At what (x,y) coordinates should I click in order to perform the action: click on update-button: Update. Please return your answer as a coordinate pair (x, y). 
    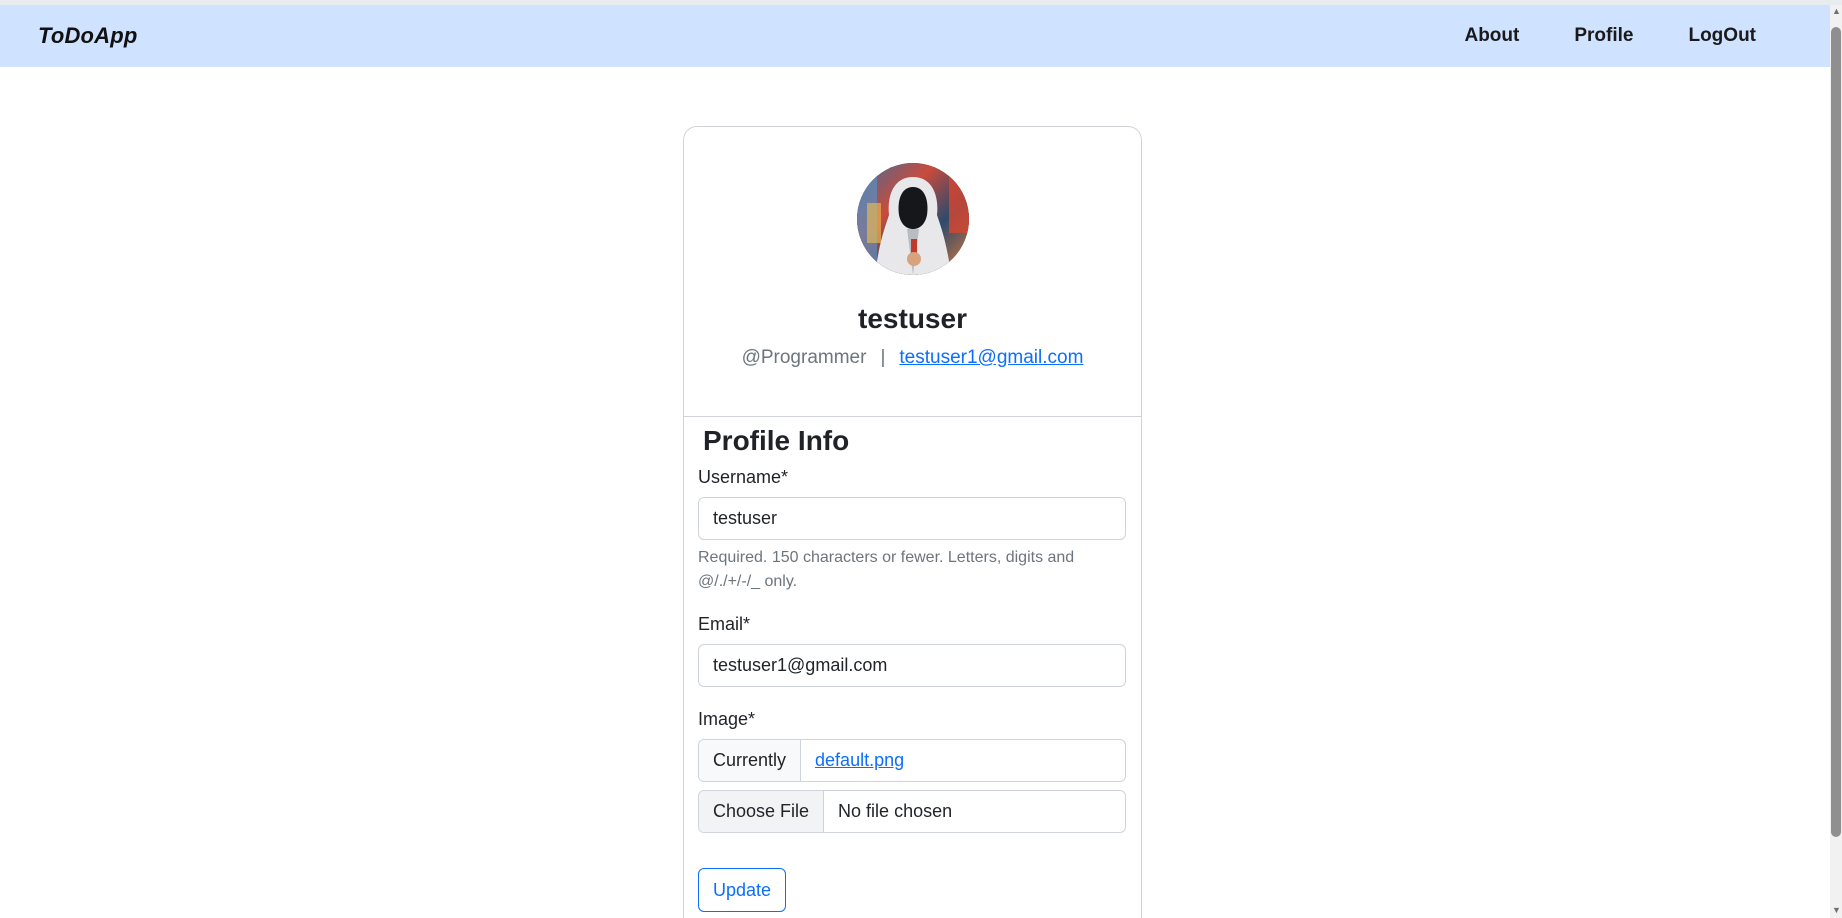
    Looking at the image, I should click on (742, 890).